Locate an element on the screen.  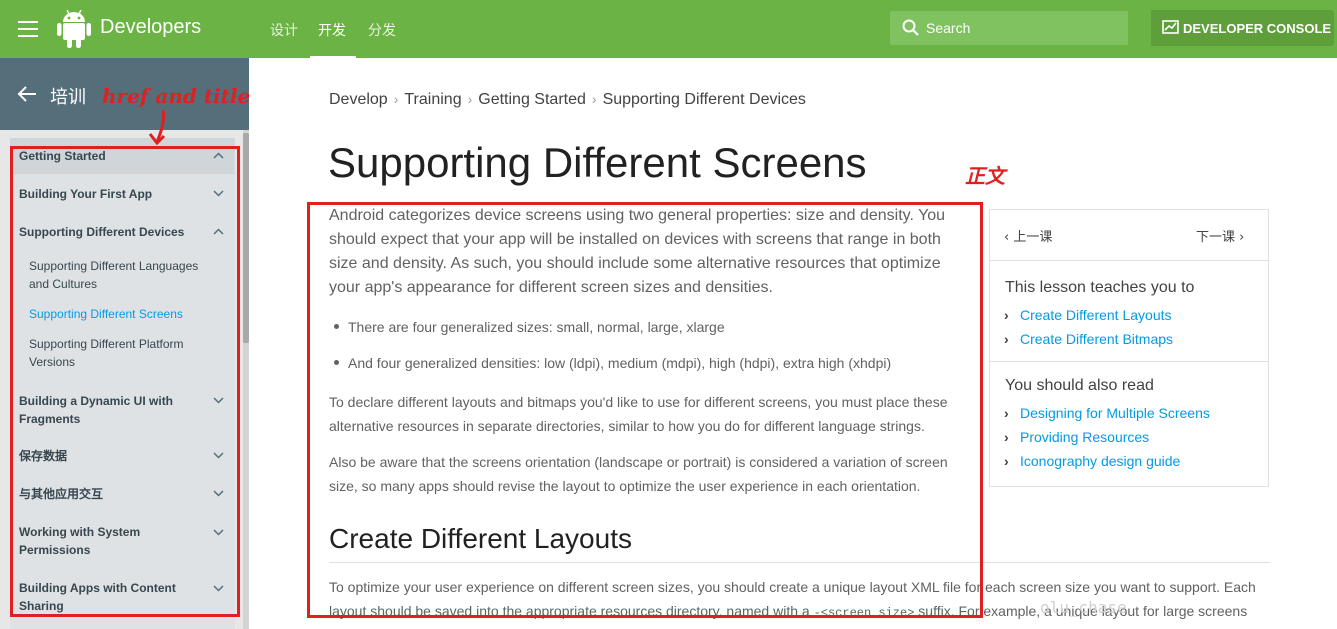
next-lesson-link: 下一课 › is located at coordinates (1220, 235).